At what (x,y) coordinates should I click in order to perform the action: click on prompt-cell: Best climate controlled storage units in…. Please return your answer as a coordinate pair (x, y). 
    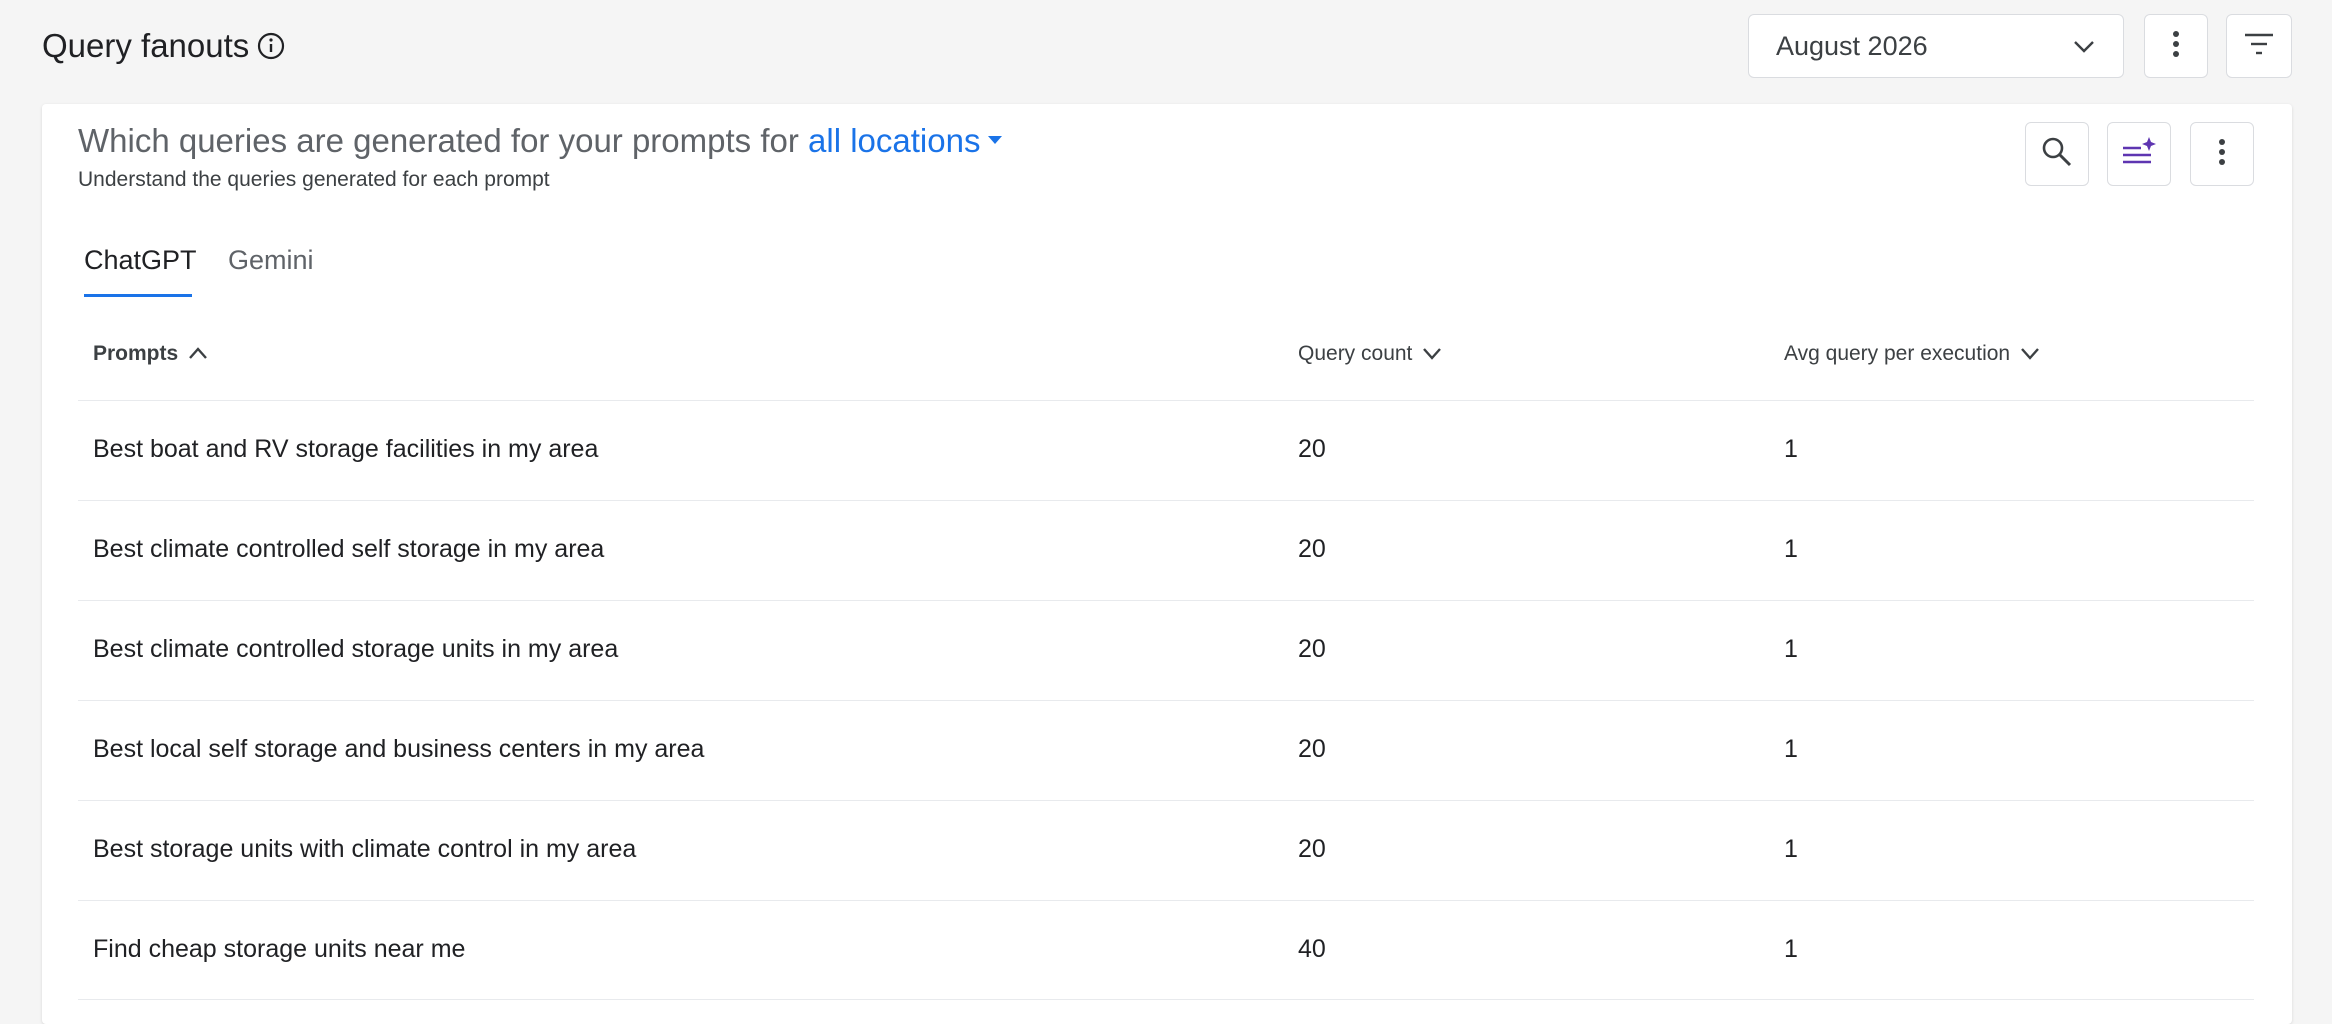
    Looking at the image, I should click on (356, 649).